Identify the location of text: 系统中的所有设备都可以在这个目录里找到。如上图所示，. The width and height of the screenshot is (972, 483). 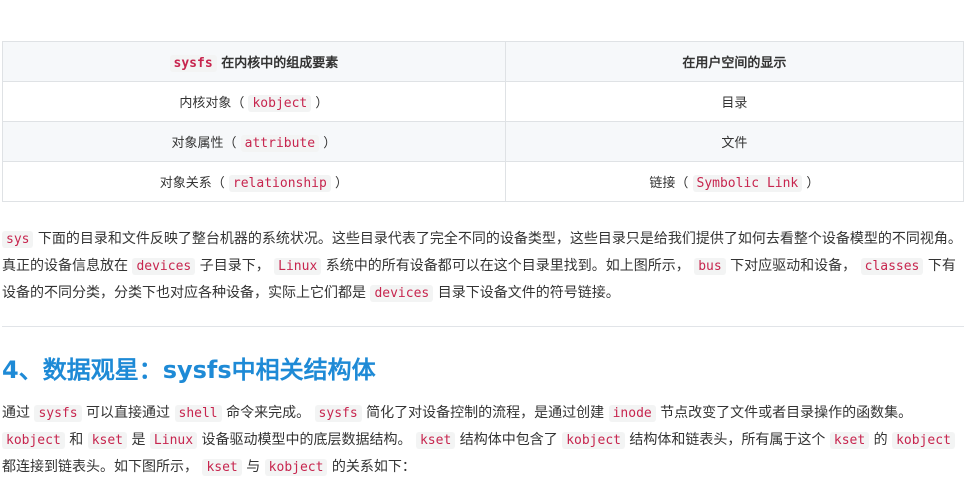
(508, 266).